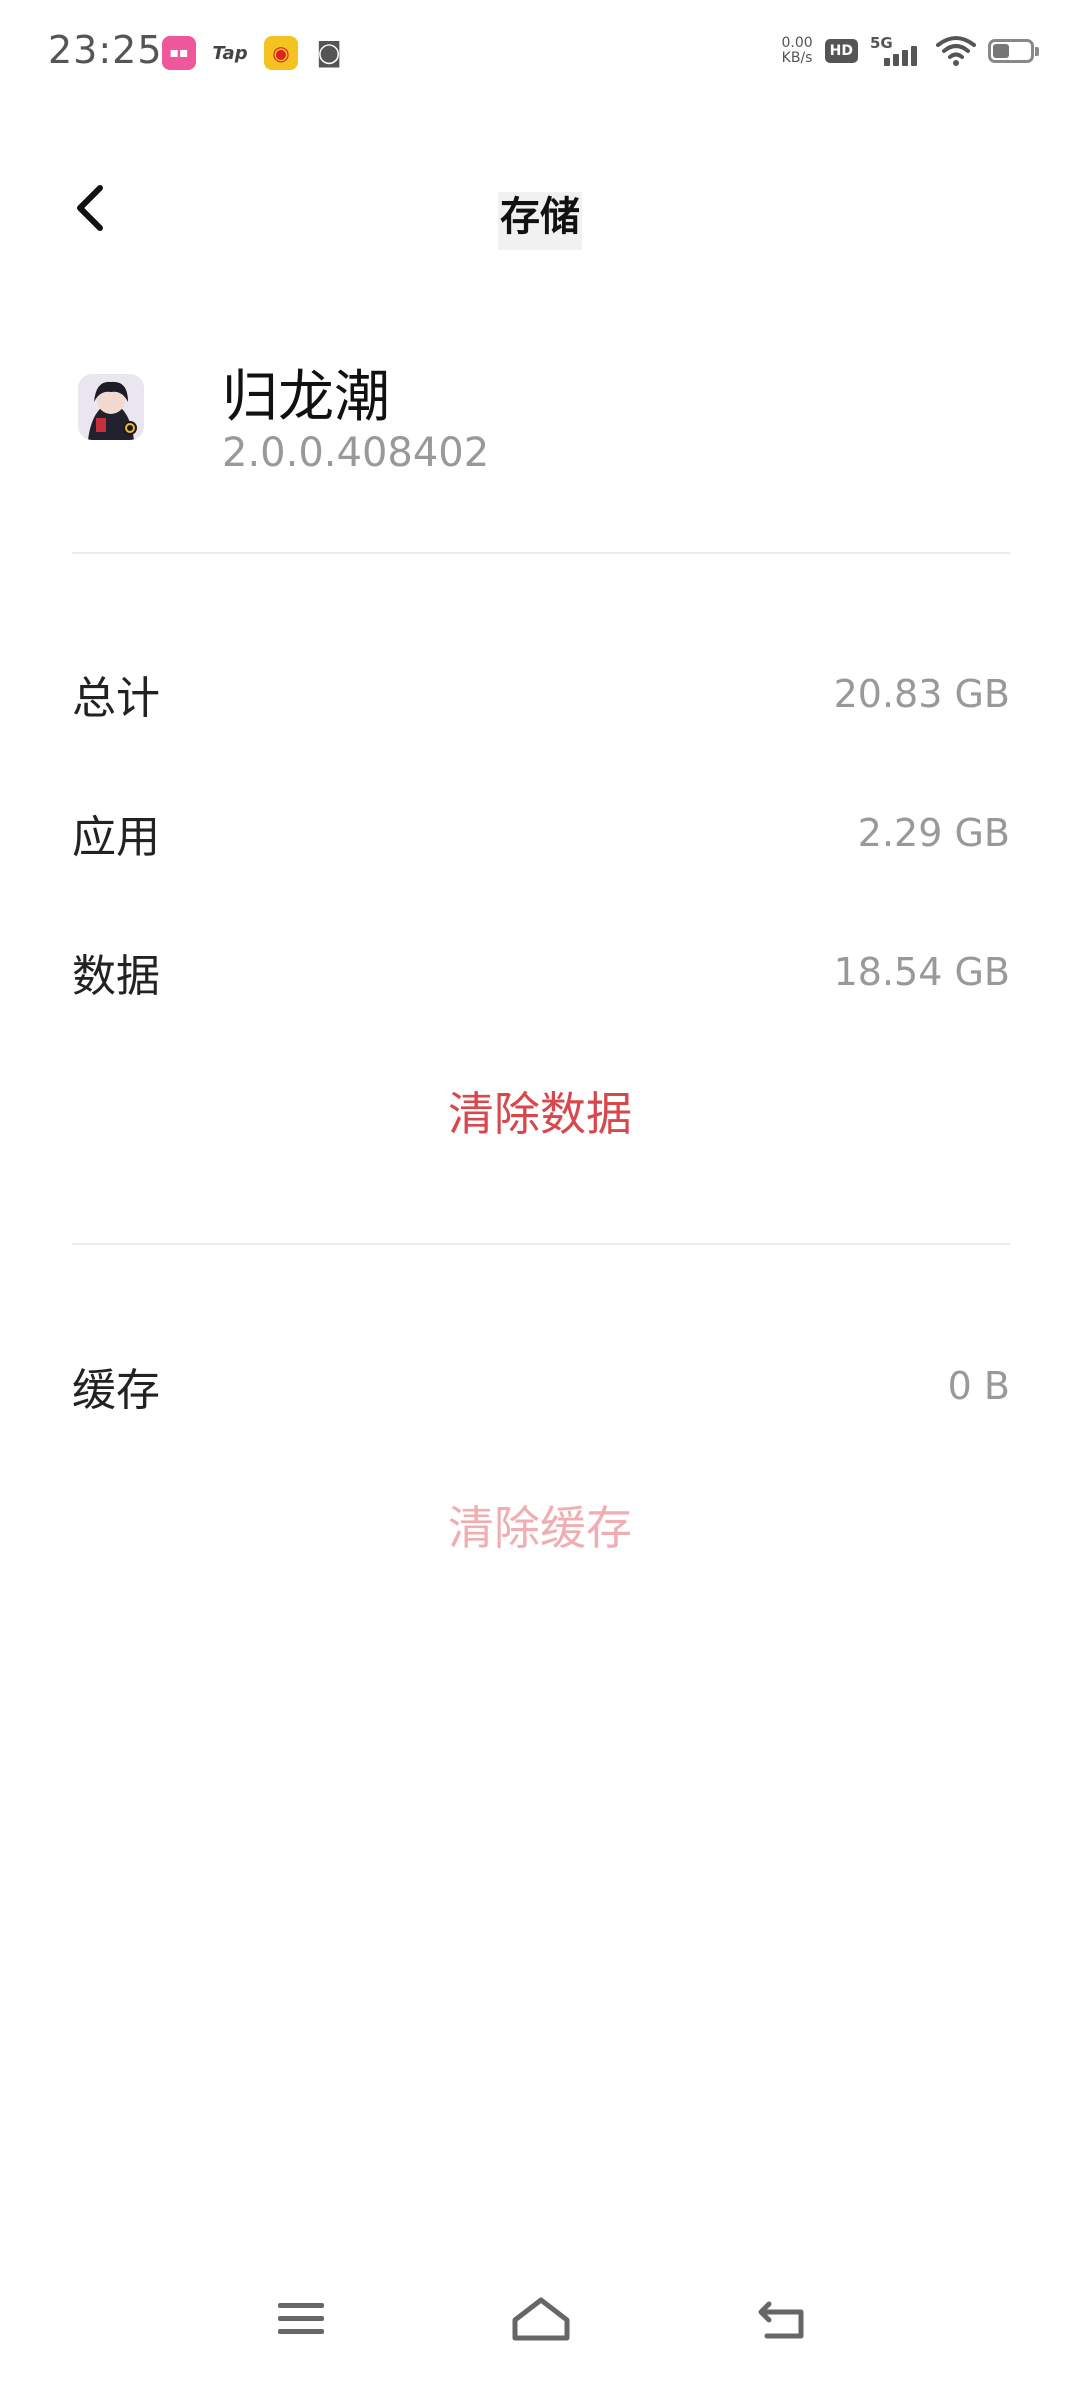 The height and width of the screenshot is (2400, 1080). Describe the element at coordinates (116, 837) in the screenshot. I see `app-size-label: 应用` at that location.